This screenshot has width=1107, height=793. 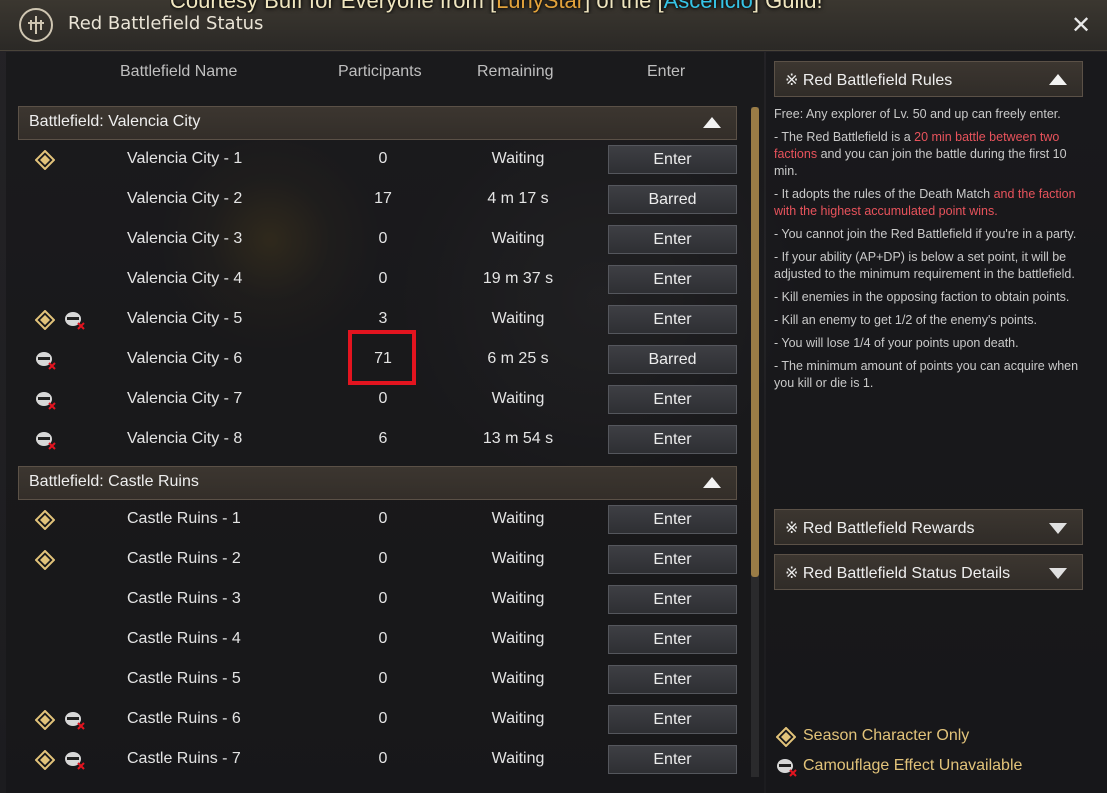 I want to click on battlefield-row: Castle Ruins - 6 0 Waiting Enter, so click(x=379, y=720).